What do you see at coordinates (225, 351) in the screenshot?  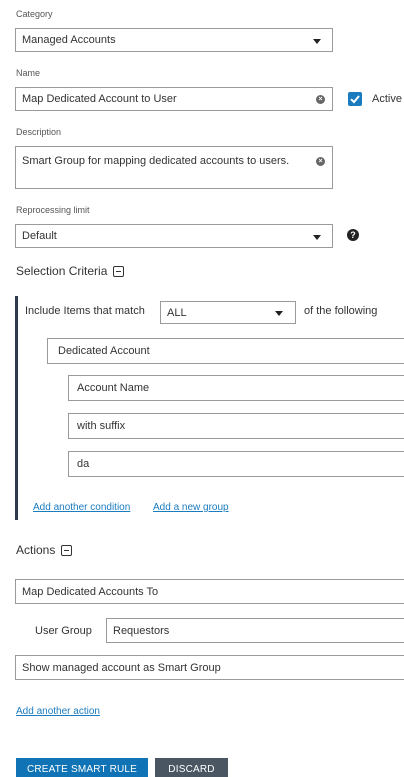 I see `condition-select: Dedicated Account` at bounding box center [225, 351].